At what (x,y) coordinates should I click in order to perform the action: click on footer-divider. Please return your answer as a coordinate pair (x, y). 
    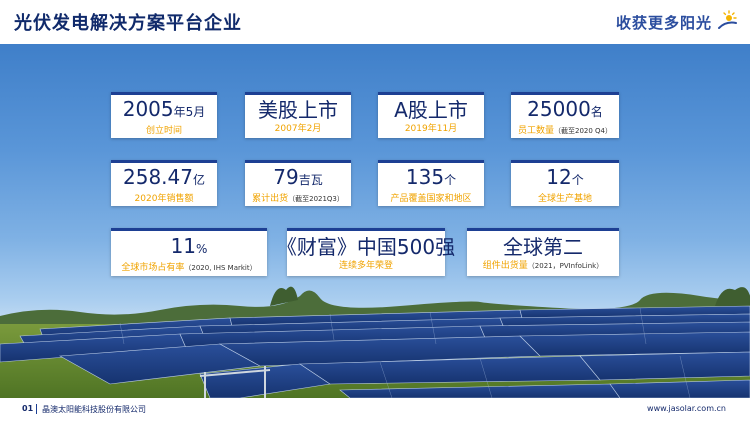
    Looking at the image, I should click on (36, 409).